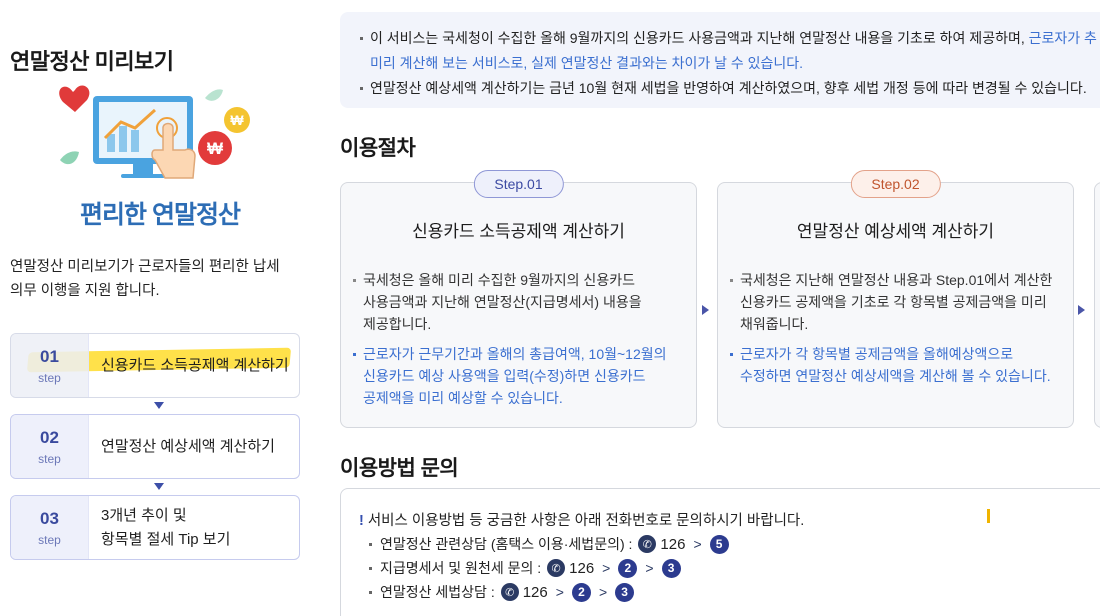 This screenshot has height=616, width=1100. Describe the element at coordinates (397, 324) in the screenshot. I see `para-line: 제공합니다.` at that location.